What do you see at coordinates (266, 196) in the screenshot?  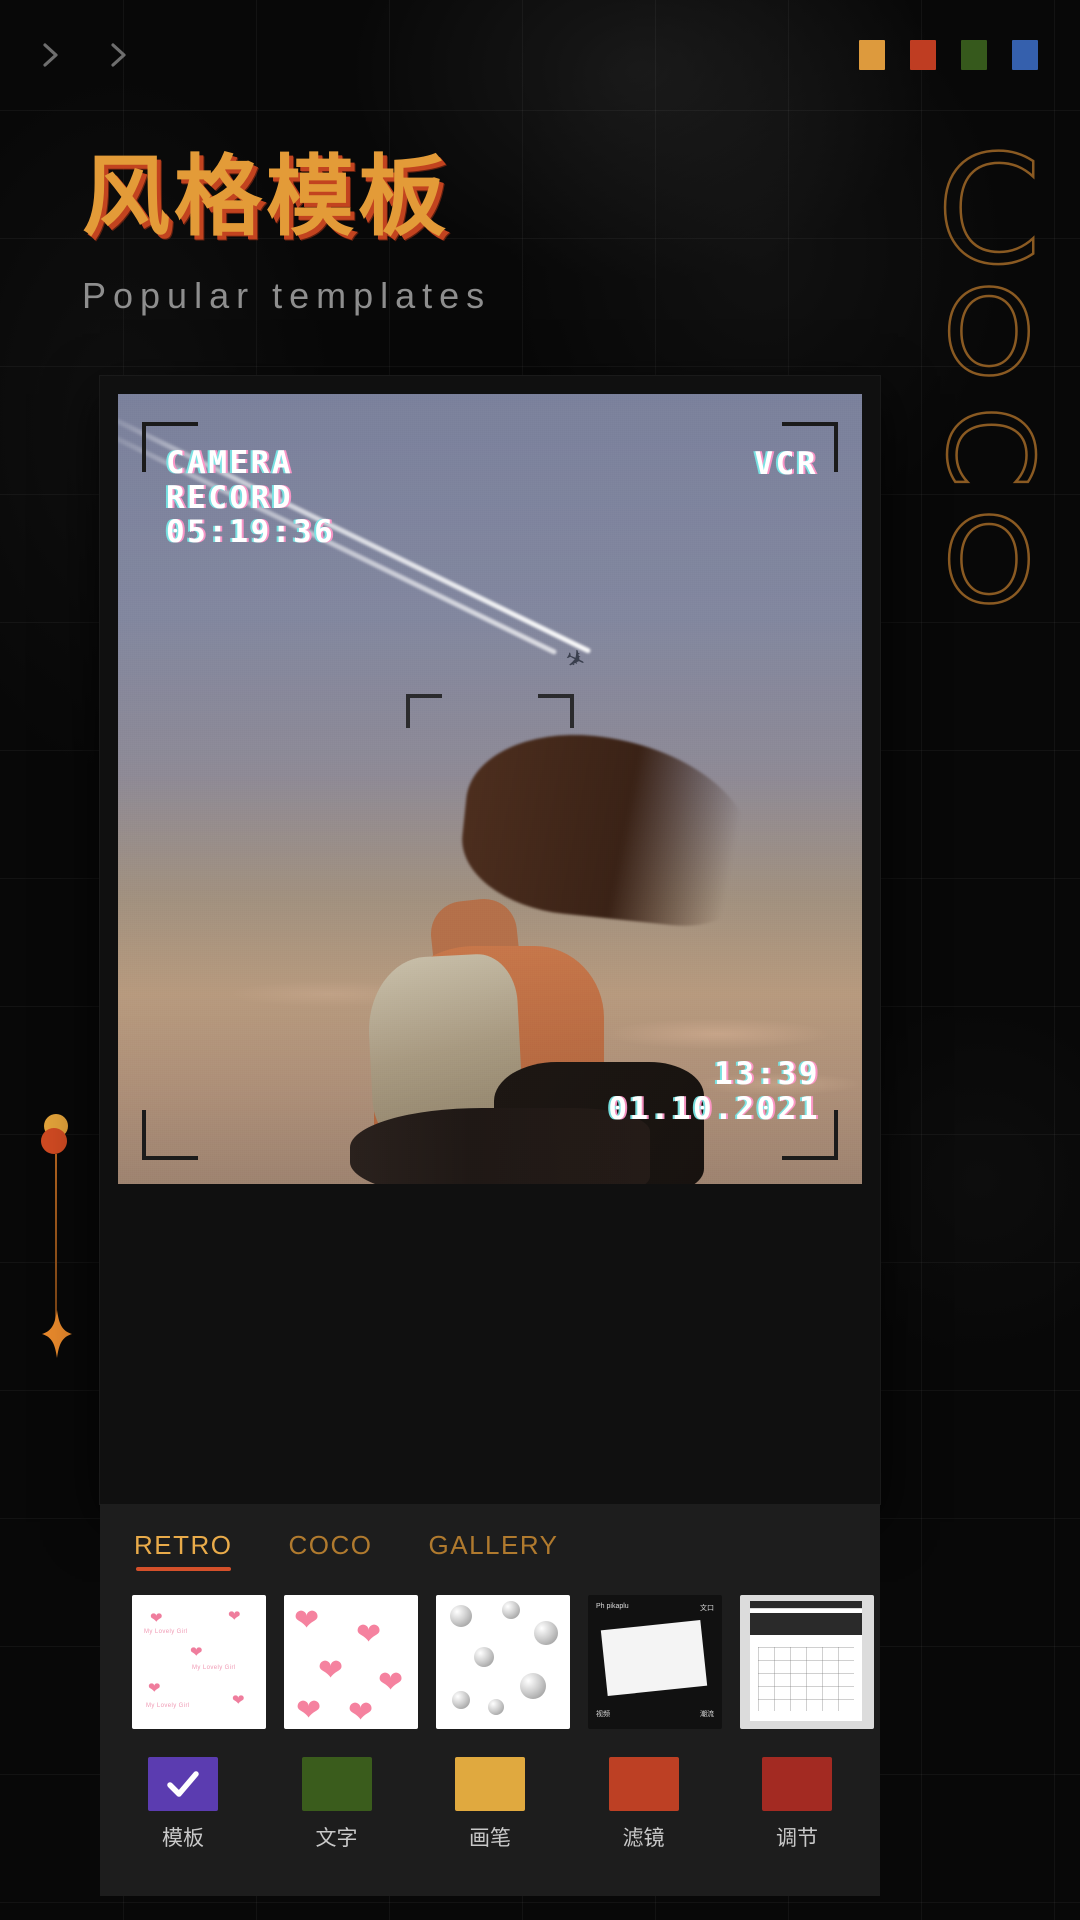 I see `page-title: 风格模板` at bounding box center [266, 196].